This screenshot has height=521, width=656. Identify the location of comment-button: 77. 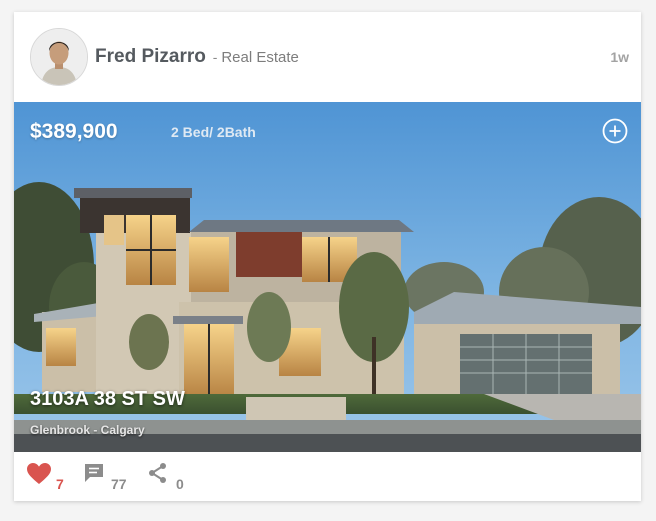
(113, 477).